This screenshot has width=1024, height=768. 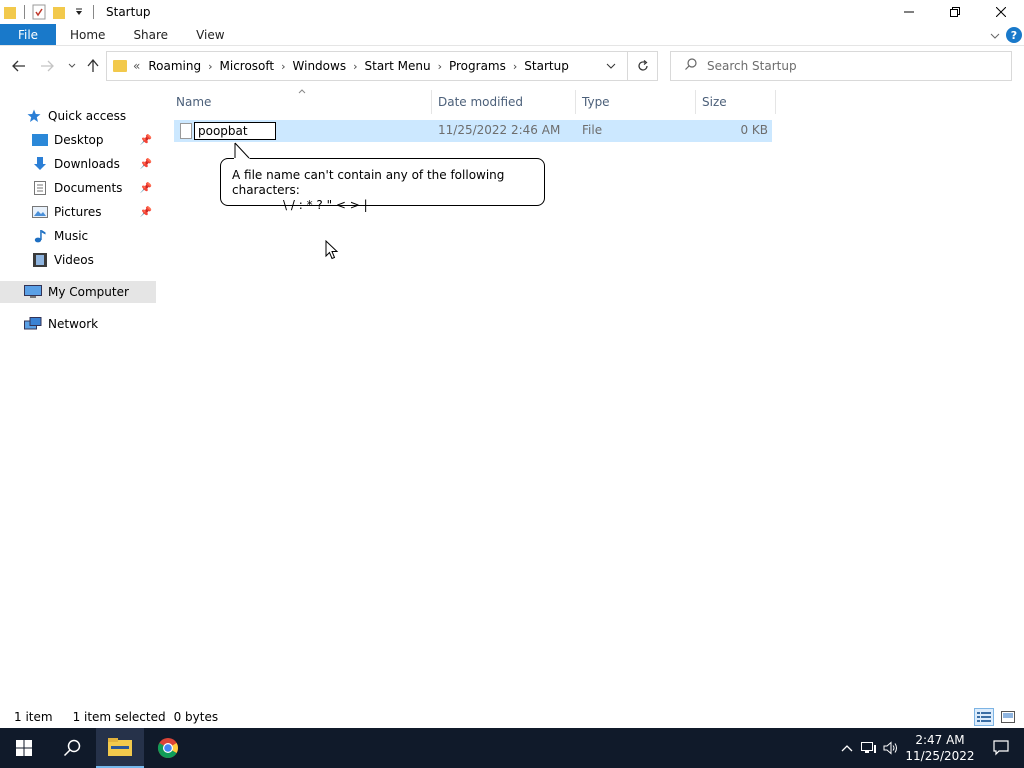 What do you see at coordinates (59, 12) in the screenshot?
I see `new-folder-icon` at bounding box center [59, 12].